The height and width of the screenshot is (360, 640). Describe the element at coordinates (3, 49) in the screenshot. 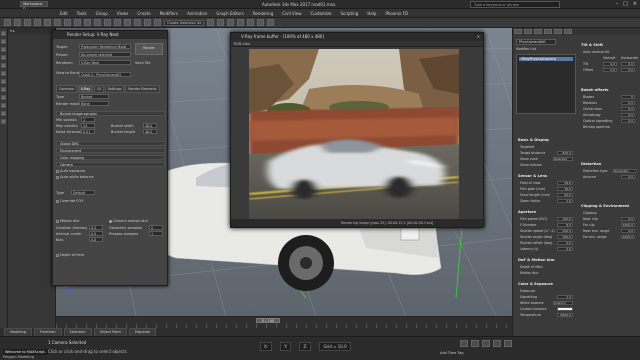

I see `hierarchy-icon` at that location.